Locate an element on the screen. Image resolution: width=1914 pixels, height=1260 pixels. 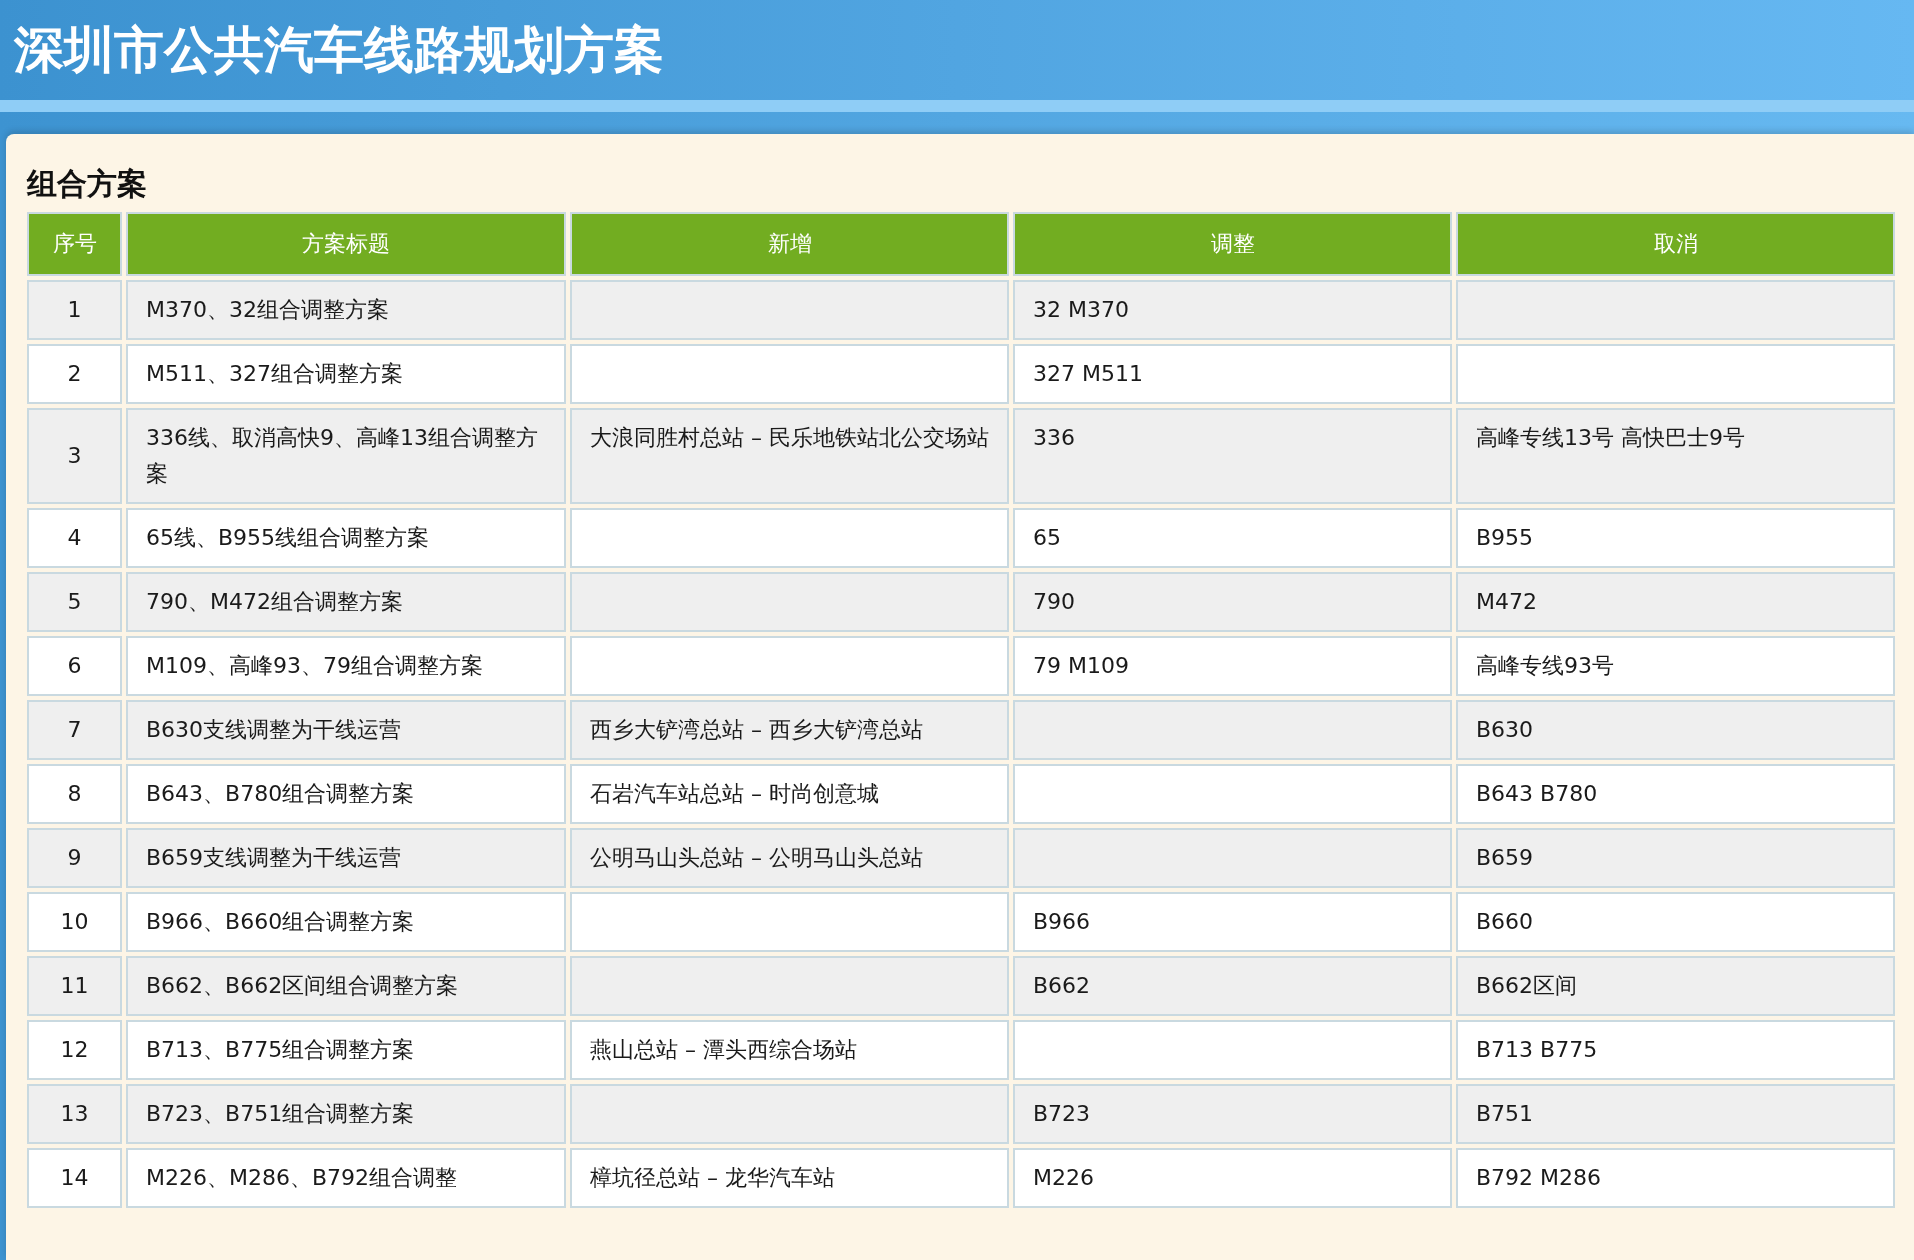
table-cell: 樟坑径总站 – 龙华汽车站 is located at coordinates (789, 1178).